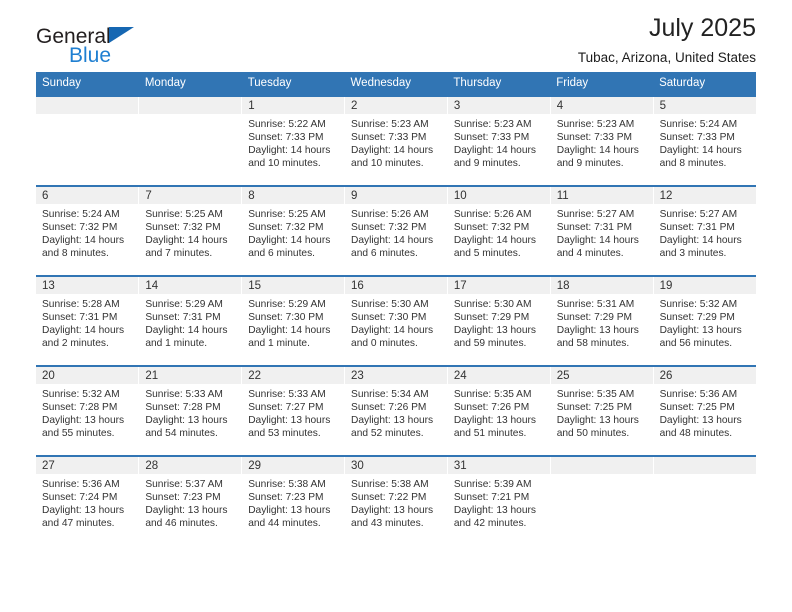 The height and width of the screenshot is (612, 792). Describe the element at coordinates (293, 105) in the screenshot. I see `day-number: 1` at that location.